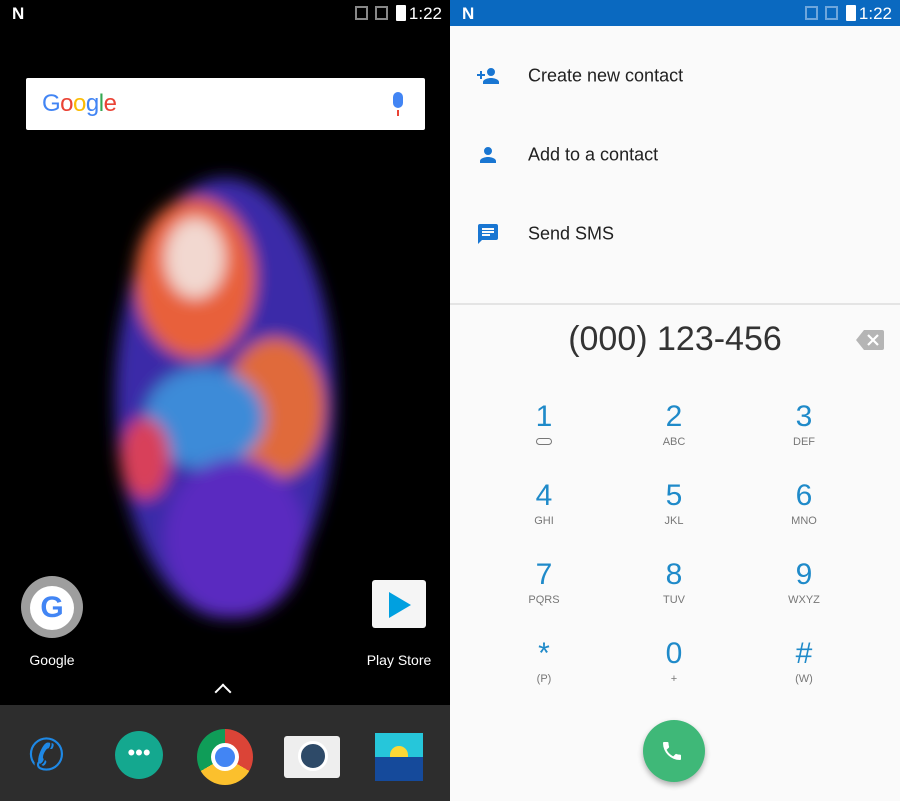 The image size is (900, 801). What do you see at coordinates (804, 574) in the screenshot?
I see `key-digit: 9` at bounding box center [804, 574].